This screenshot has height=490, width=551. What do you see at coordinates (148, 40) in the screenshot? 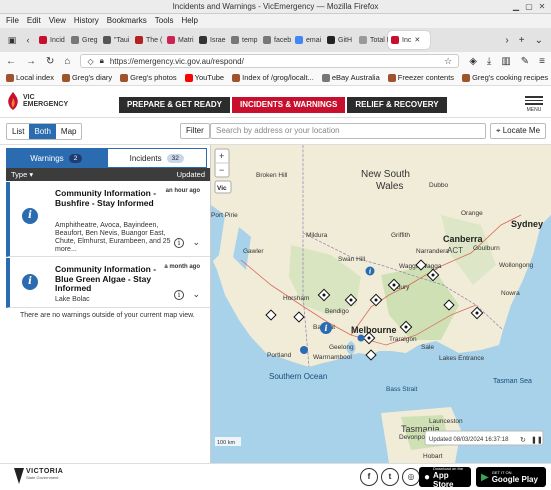
I see `browser-tab: The (` at bounding box center [148, 40].